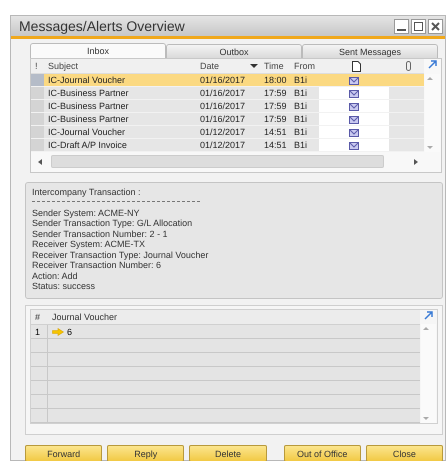  I want to click on window-title: Messages/Alerts Overview, so click(102, 26).